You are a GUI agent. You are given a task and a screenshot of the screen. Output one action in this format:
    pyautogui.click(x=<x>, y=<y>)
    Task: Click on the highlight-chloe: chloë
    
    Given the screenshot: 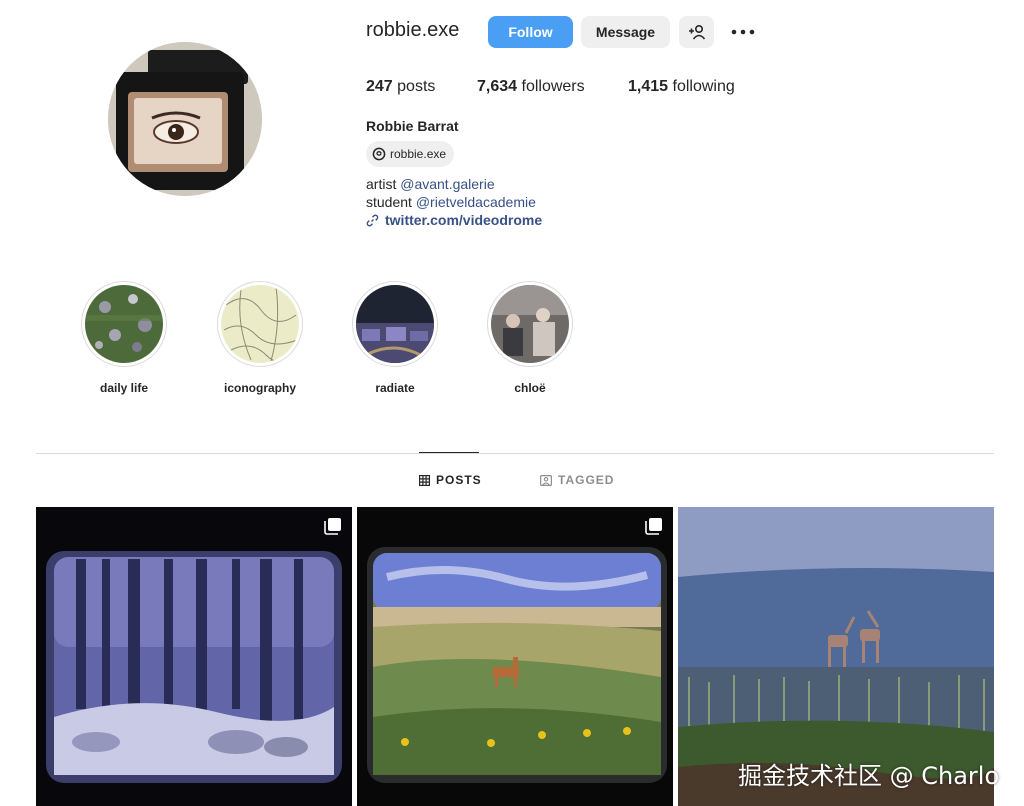 What is the action you would take?
    pyautogui.click(x=530, y=338)
    